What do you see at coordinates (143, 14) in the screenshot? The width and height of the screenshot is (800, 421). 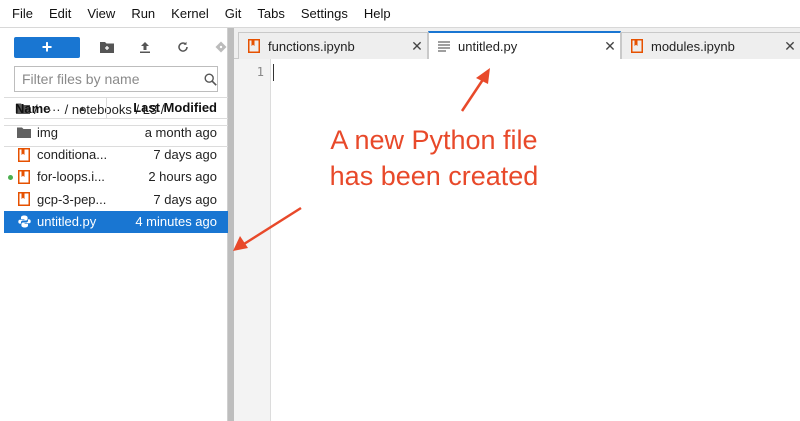 I see `menu-run: Run` at bounding box center [143, 14].